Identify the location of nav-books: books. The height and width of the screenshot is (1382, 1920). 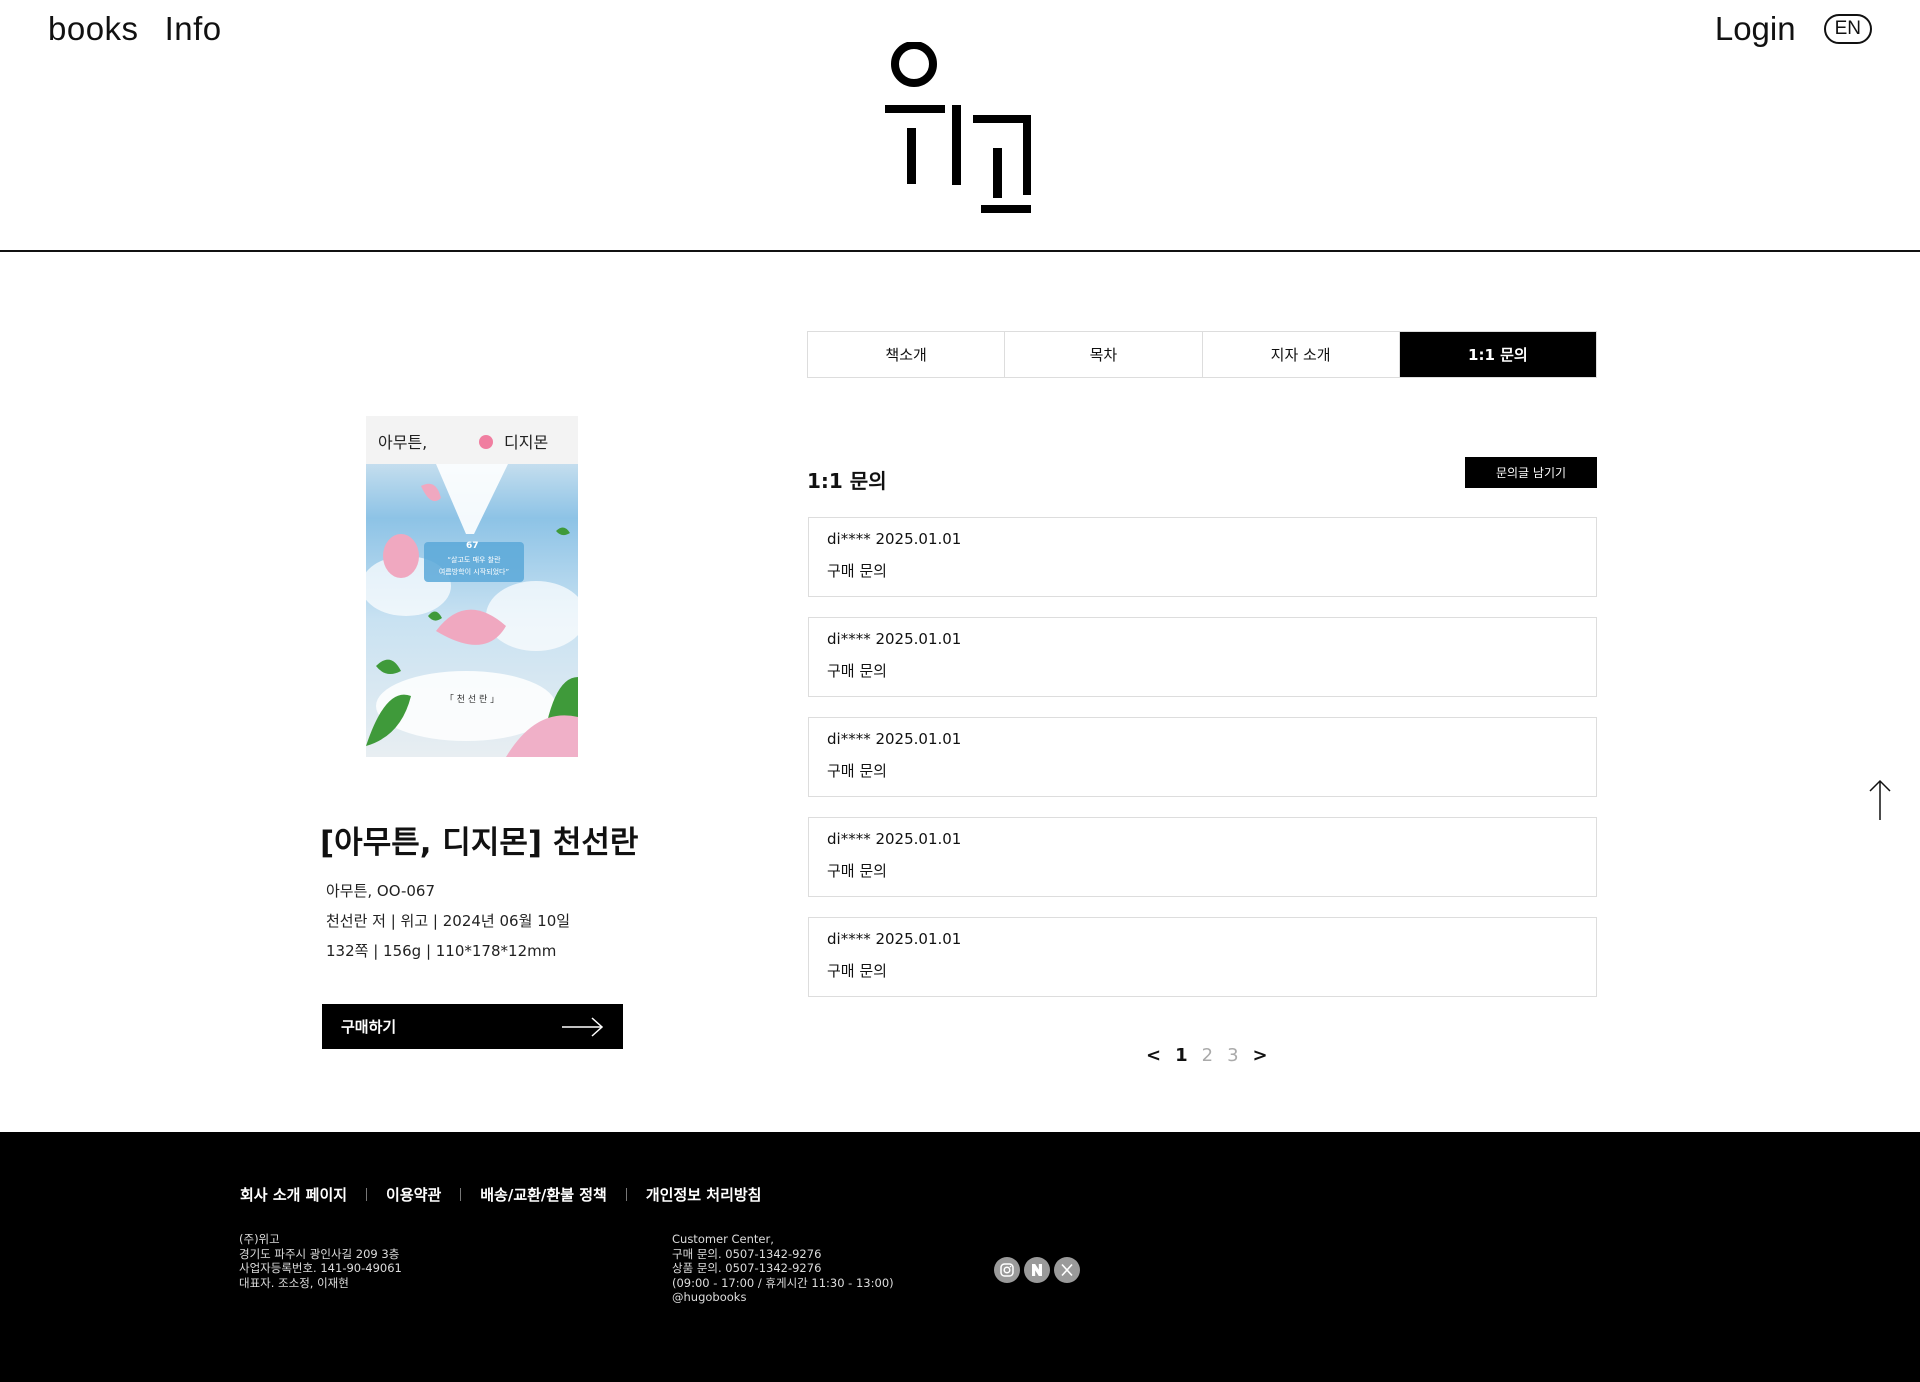
(93, 29).